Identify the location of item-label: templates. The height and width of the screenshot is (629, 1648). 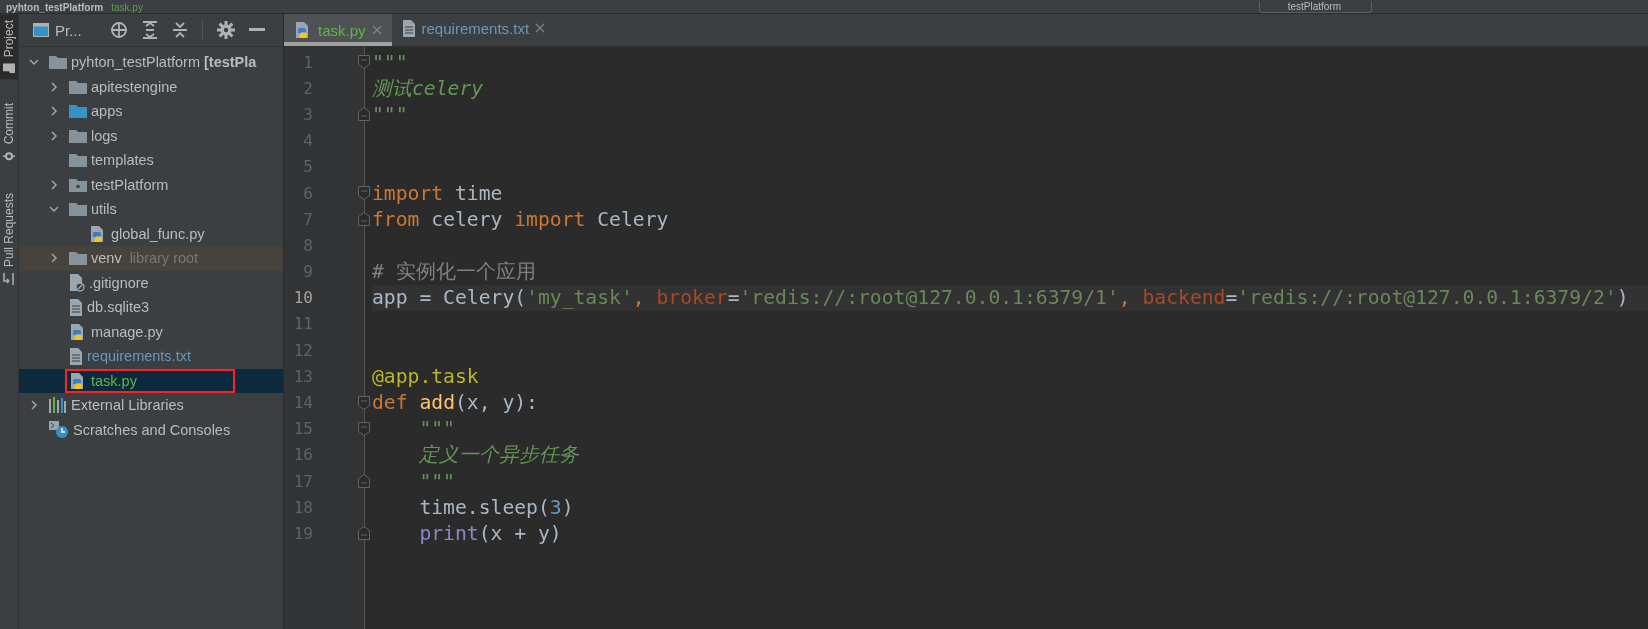
(122, 160).